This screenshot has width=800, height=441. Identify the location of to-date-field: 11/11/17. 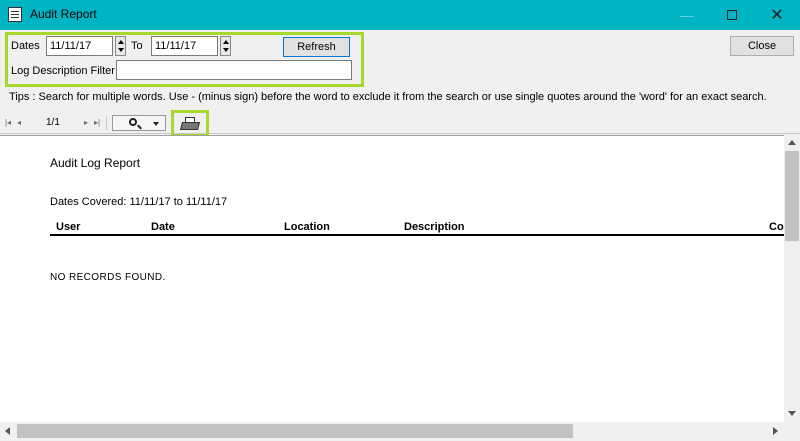
(184, 46).